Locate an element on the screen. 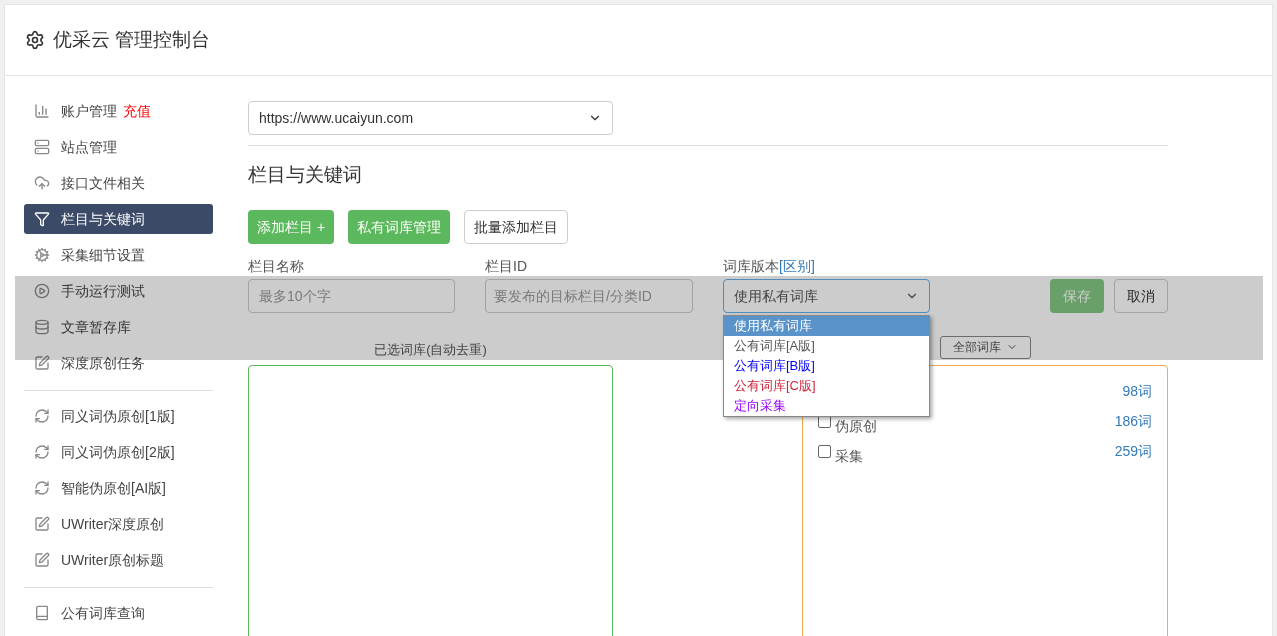 The height and width of the screenshot is (636, 1277). difference-link: [区别] is located at coordinates (797, 266).